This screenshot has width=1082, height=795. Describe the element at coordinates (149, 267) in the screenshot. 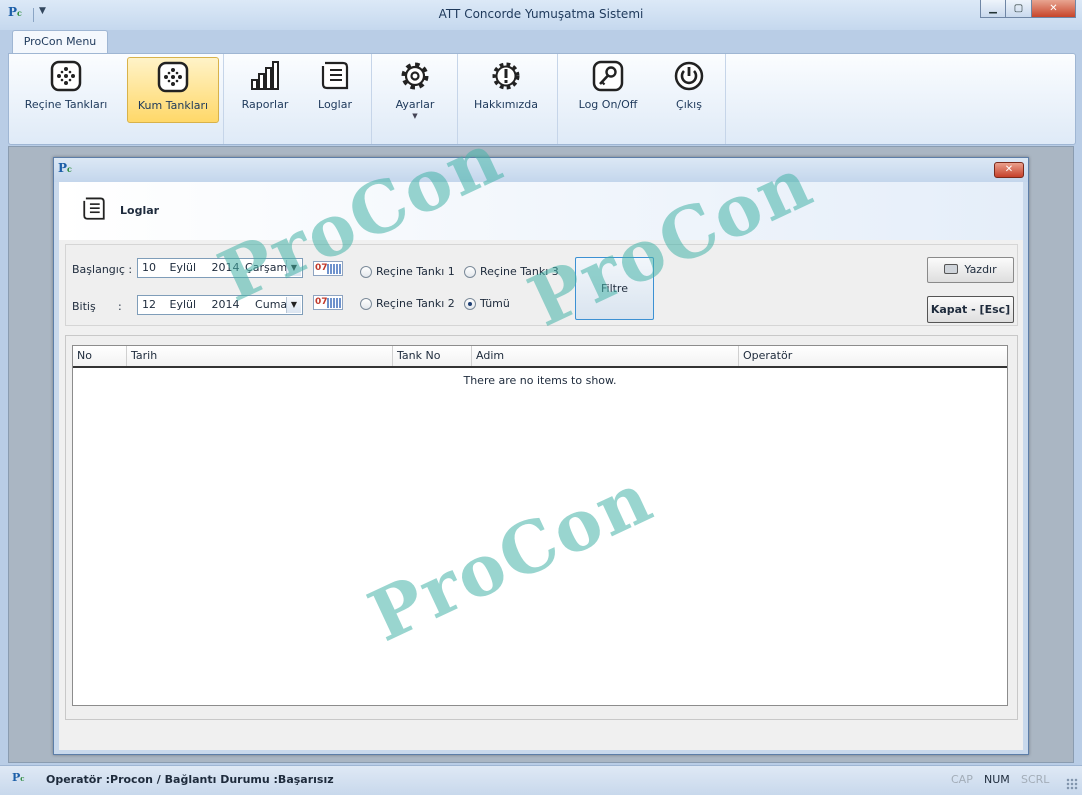

I see `start-day: 10` at that location.